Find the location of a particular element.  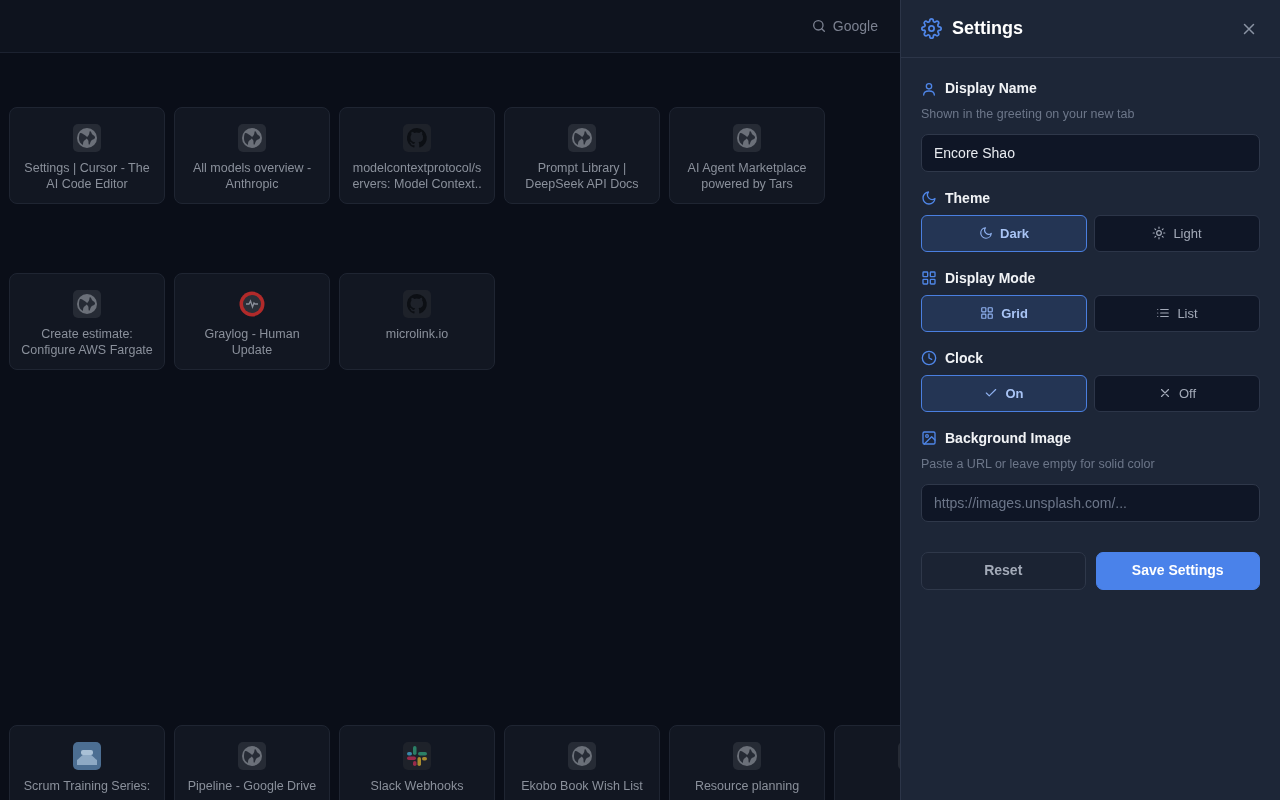

image-icon is located at coordinates (929, 438).